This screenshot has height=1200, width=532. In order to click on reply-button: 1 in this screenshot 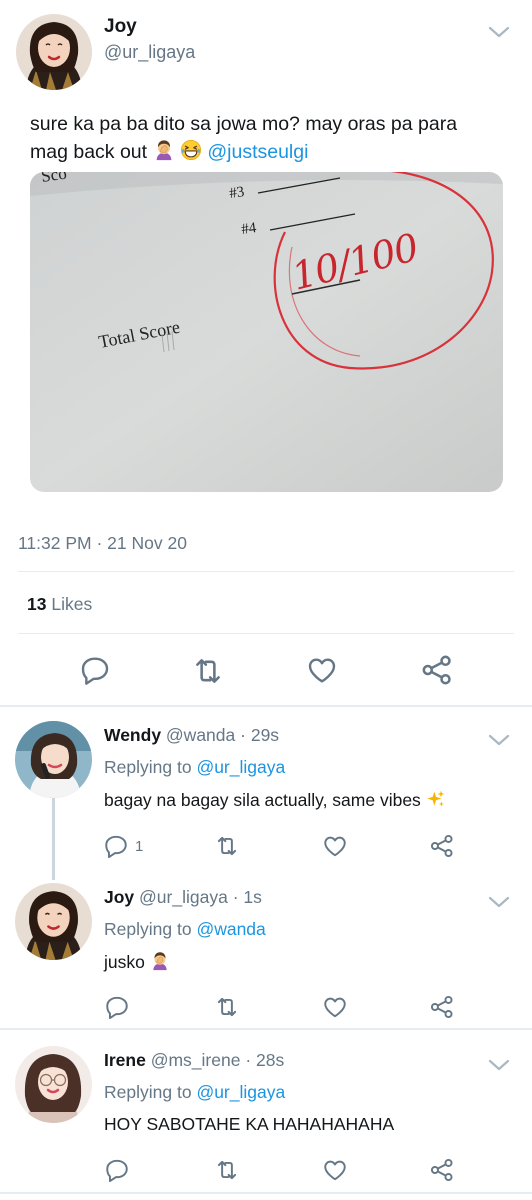, I will do `click(123, 846)`.